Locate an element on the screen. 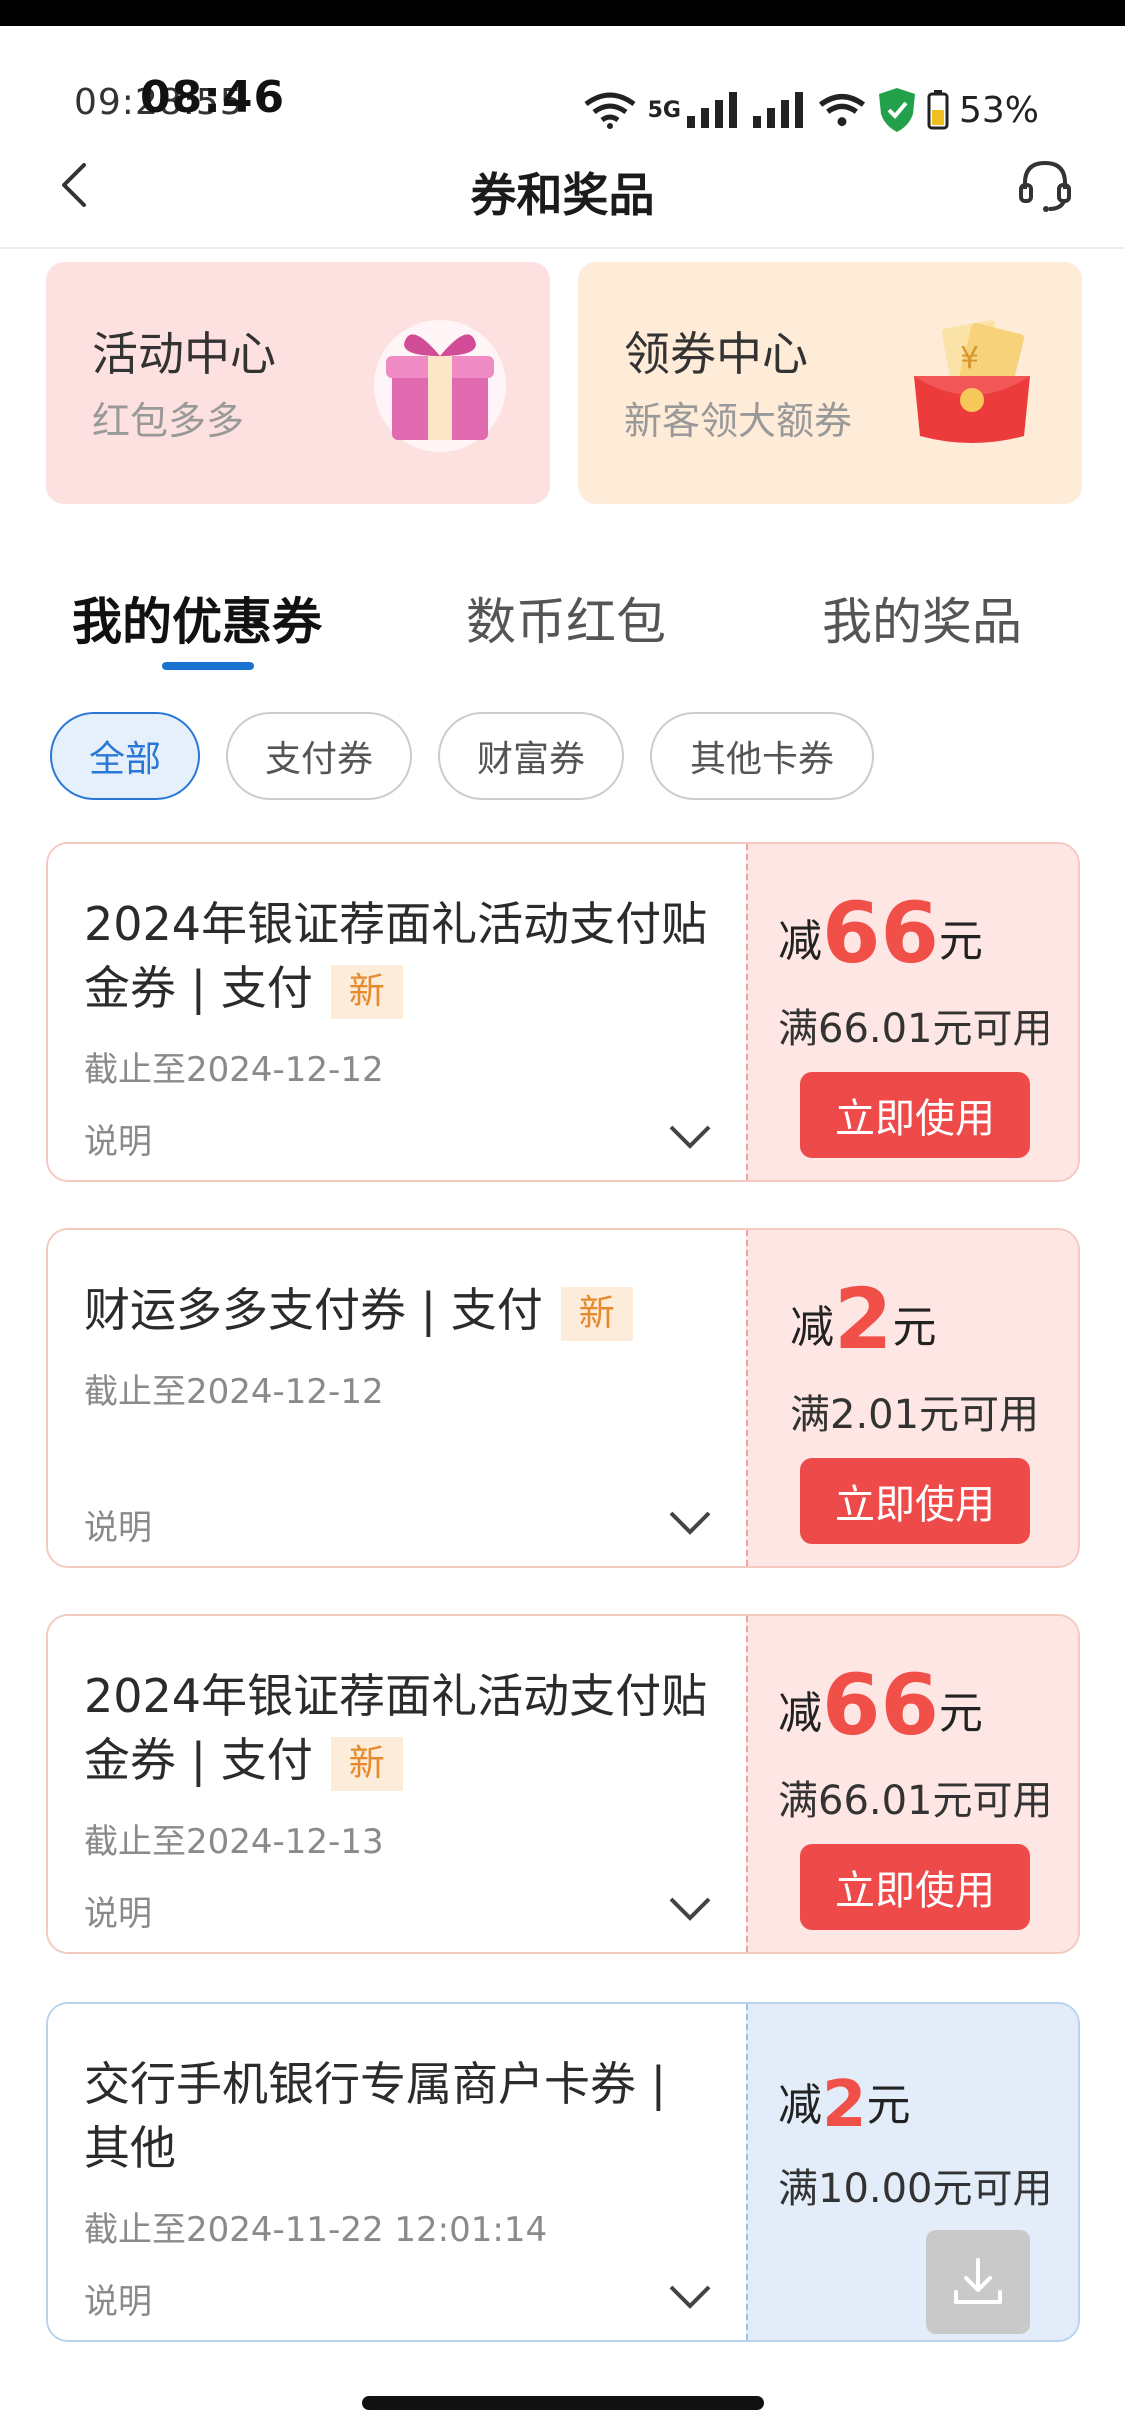  coupon-info: 2024年银证荐面礼活动支付贴金券 | 支付新 截止至2024-12-13 说明 is located at coordinates (397, 1784).